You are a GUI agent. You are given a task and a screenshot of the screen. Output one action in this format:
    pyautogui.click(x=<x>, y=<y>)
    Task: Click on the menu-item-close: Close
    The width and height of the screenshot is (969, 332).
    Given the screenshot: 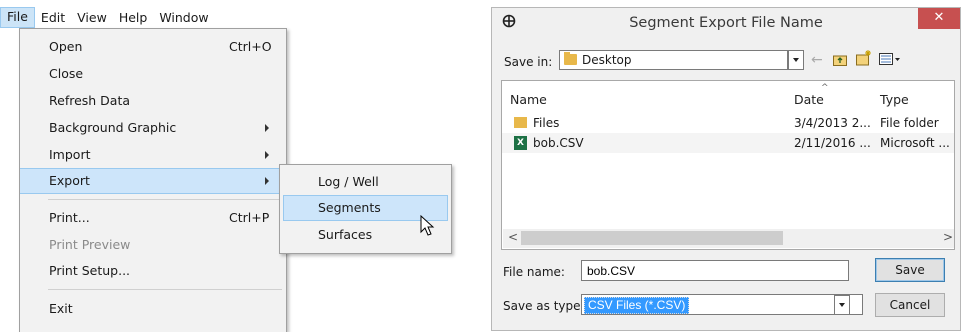 What is the action you would take?
    pyautogui.click(x=153, y=74)
    